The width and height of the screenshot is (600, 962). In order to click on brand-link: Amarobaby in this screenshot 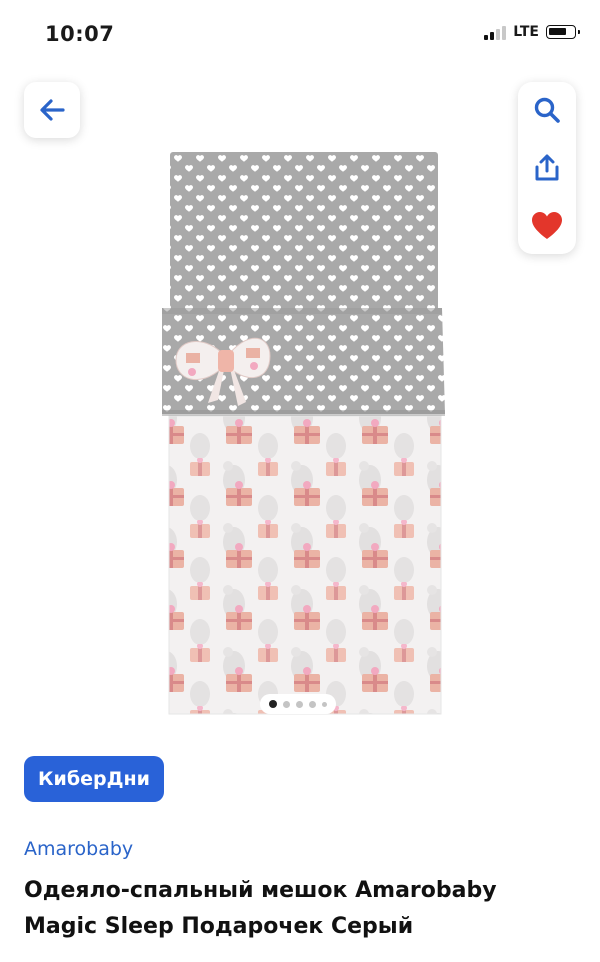, I will do `click(78, 849)`.